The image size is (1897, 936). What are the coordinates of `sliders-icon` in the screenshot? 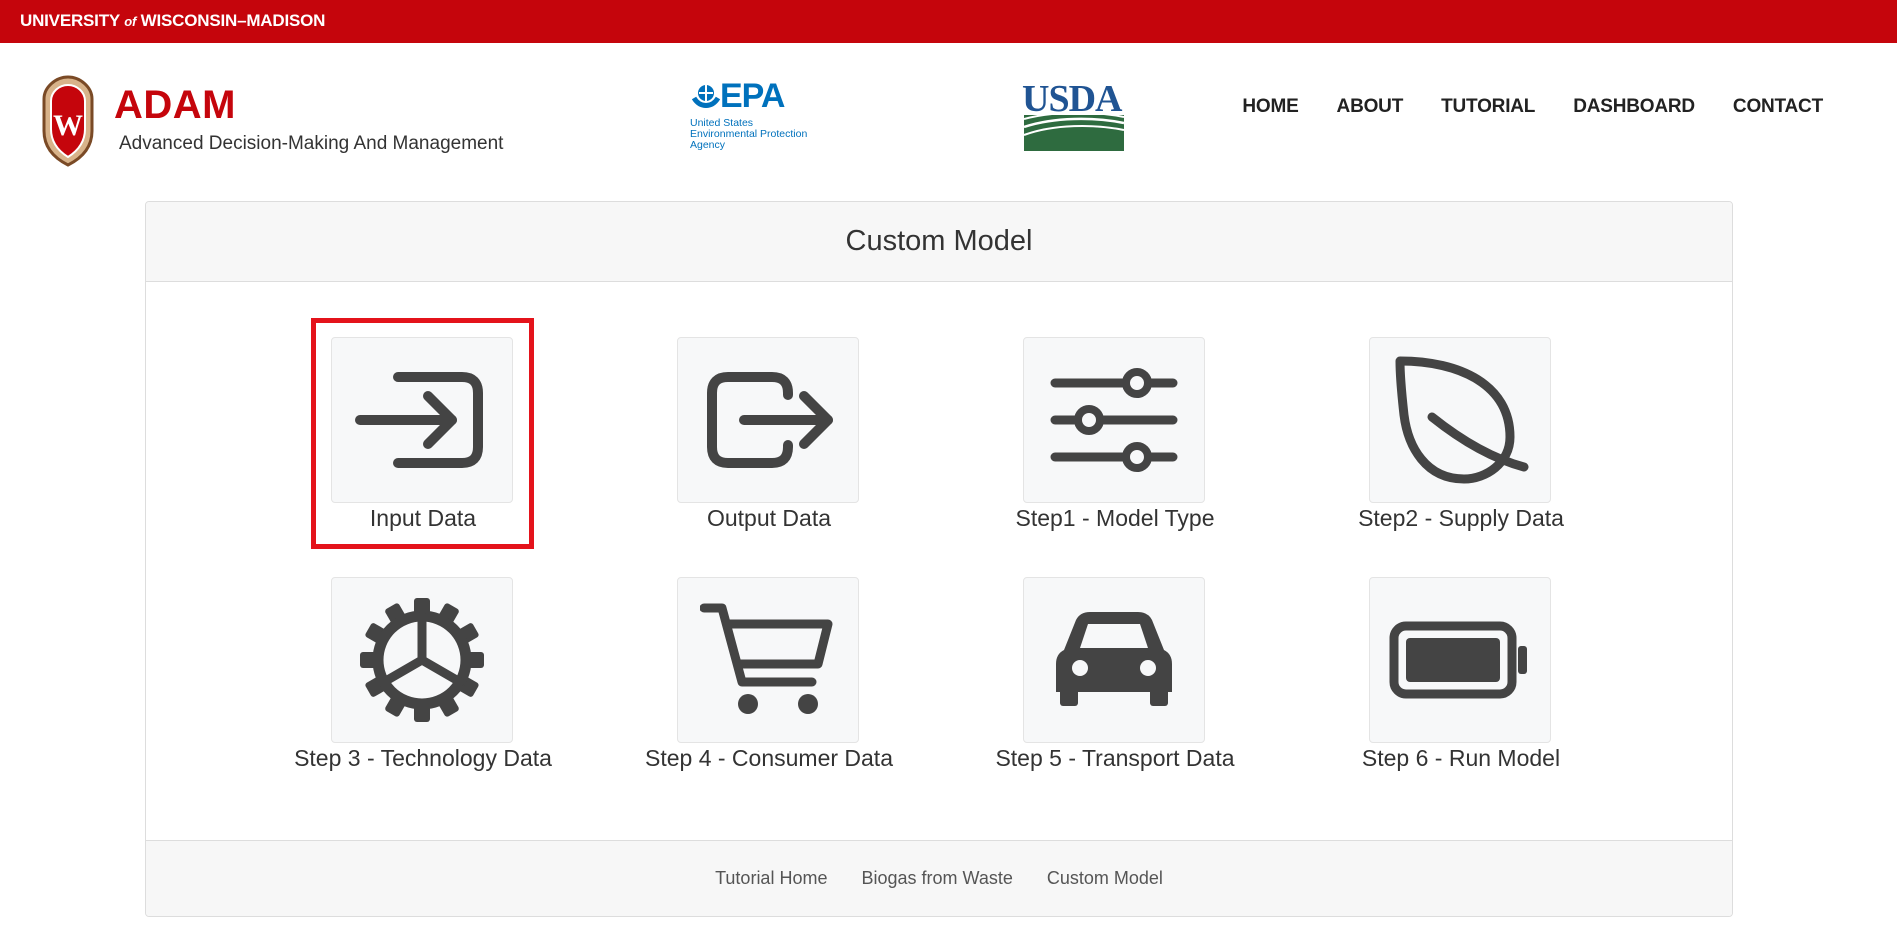 It's located at (1114, 420).